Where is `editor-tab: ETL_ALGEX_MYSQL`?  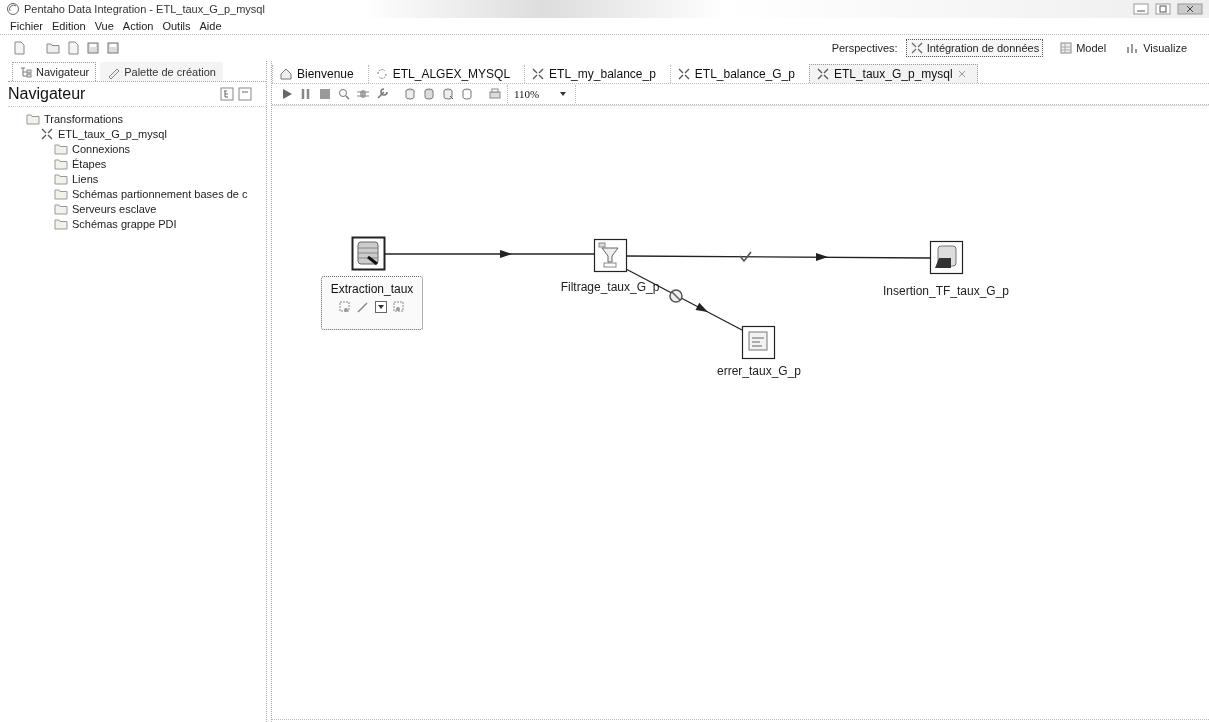
editor-tab: ETL_ALGEX_MYSQL is located at coordinates (444, 74).